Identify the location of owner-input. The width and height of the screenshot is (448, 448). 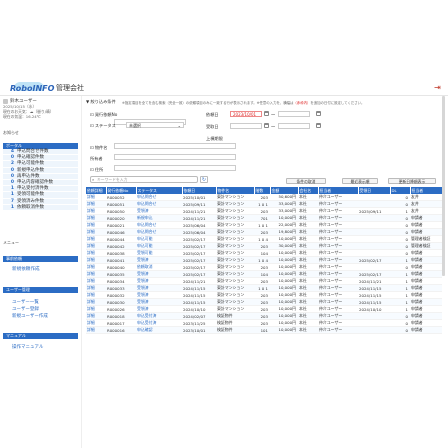
(175, 157).